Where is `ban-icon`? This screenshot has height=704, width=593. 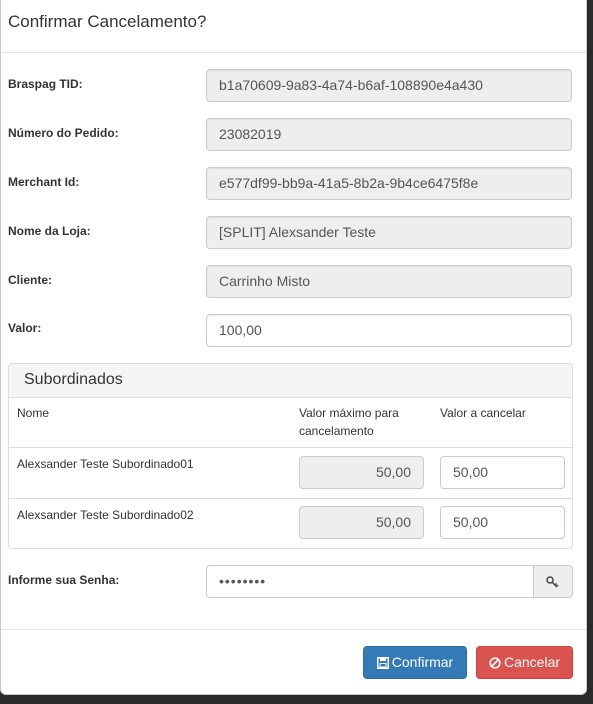
ban-icon is located at coordinates (495, 663).